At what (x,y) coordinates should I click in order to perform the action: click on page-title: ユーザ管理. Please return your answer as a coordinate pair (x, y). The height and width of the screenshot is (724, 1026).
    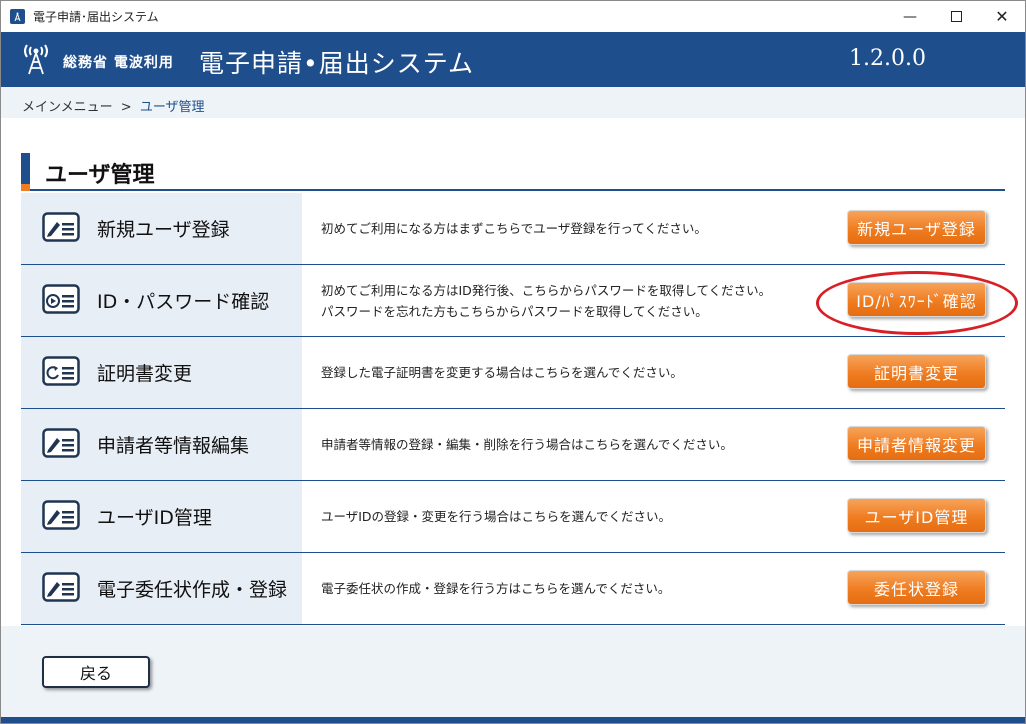
    Looking at the image, I should click on (100, 175).